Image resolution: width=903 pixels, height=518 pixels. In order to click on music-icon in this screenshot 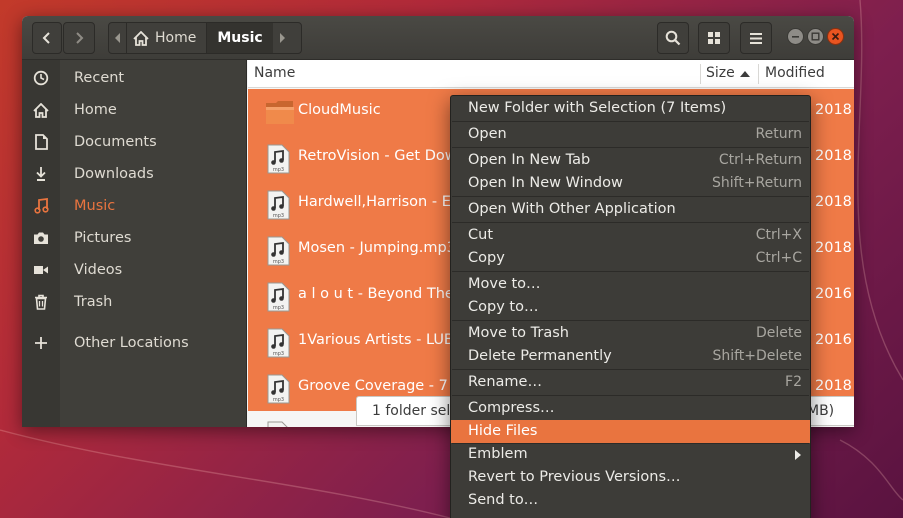, I will do `click(41, 206)`.